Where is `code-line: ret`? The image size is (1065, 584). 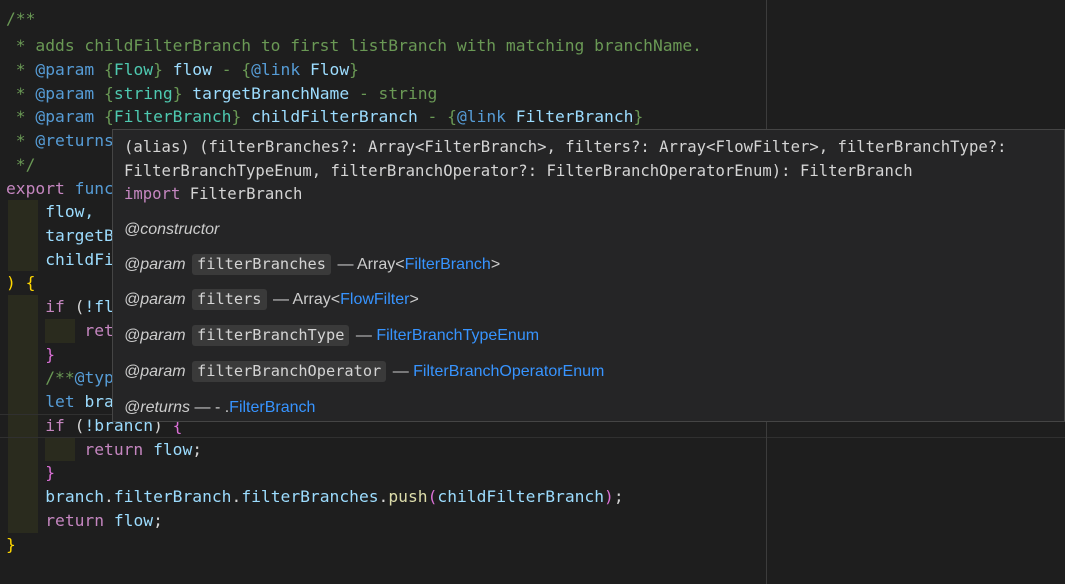 code-line: ret is located at coordinates (59, 331).